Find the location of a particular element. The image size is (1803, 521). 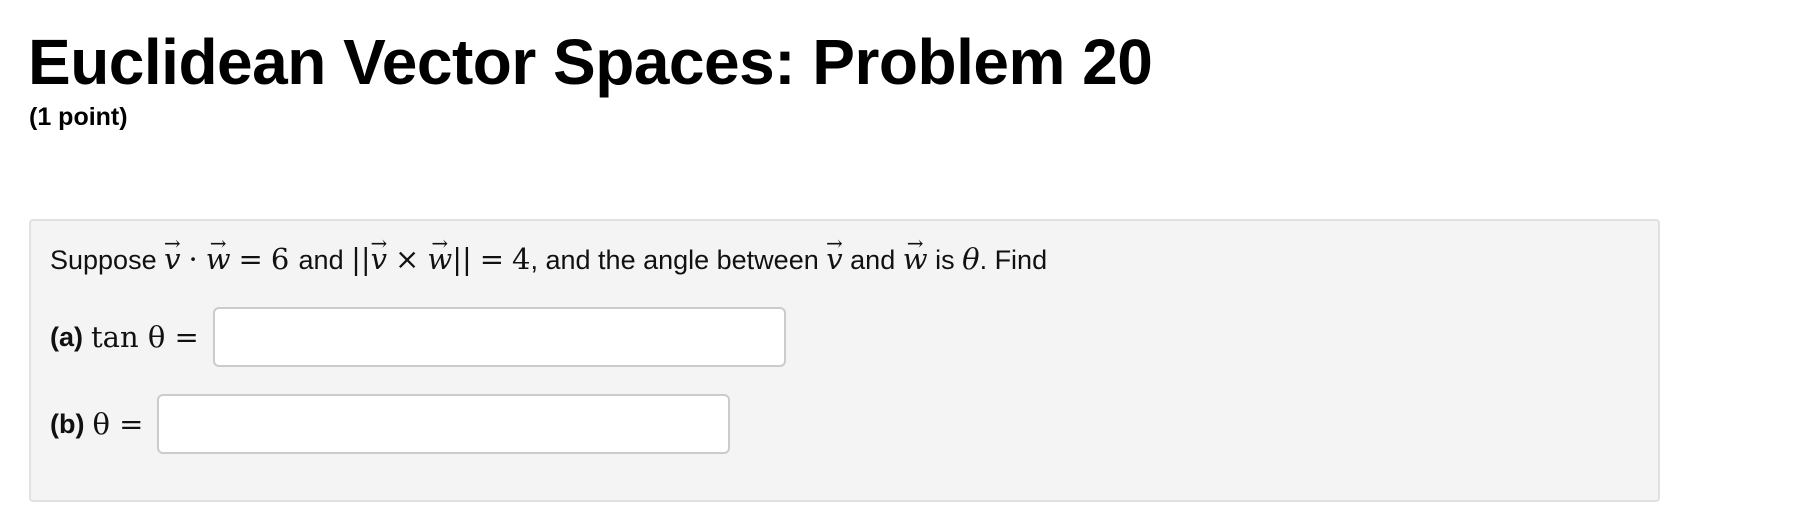

points-label: (1 point) is located at coordinates (78, 117).